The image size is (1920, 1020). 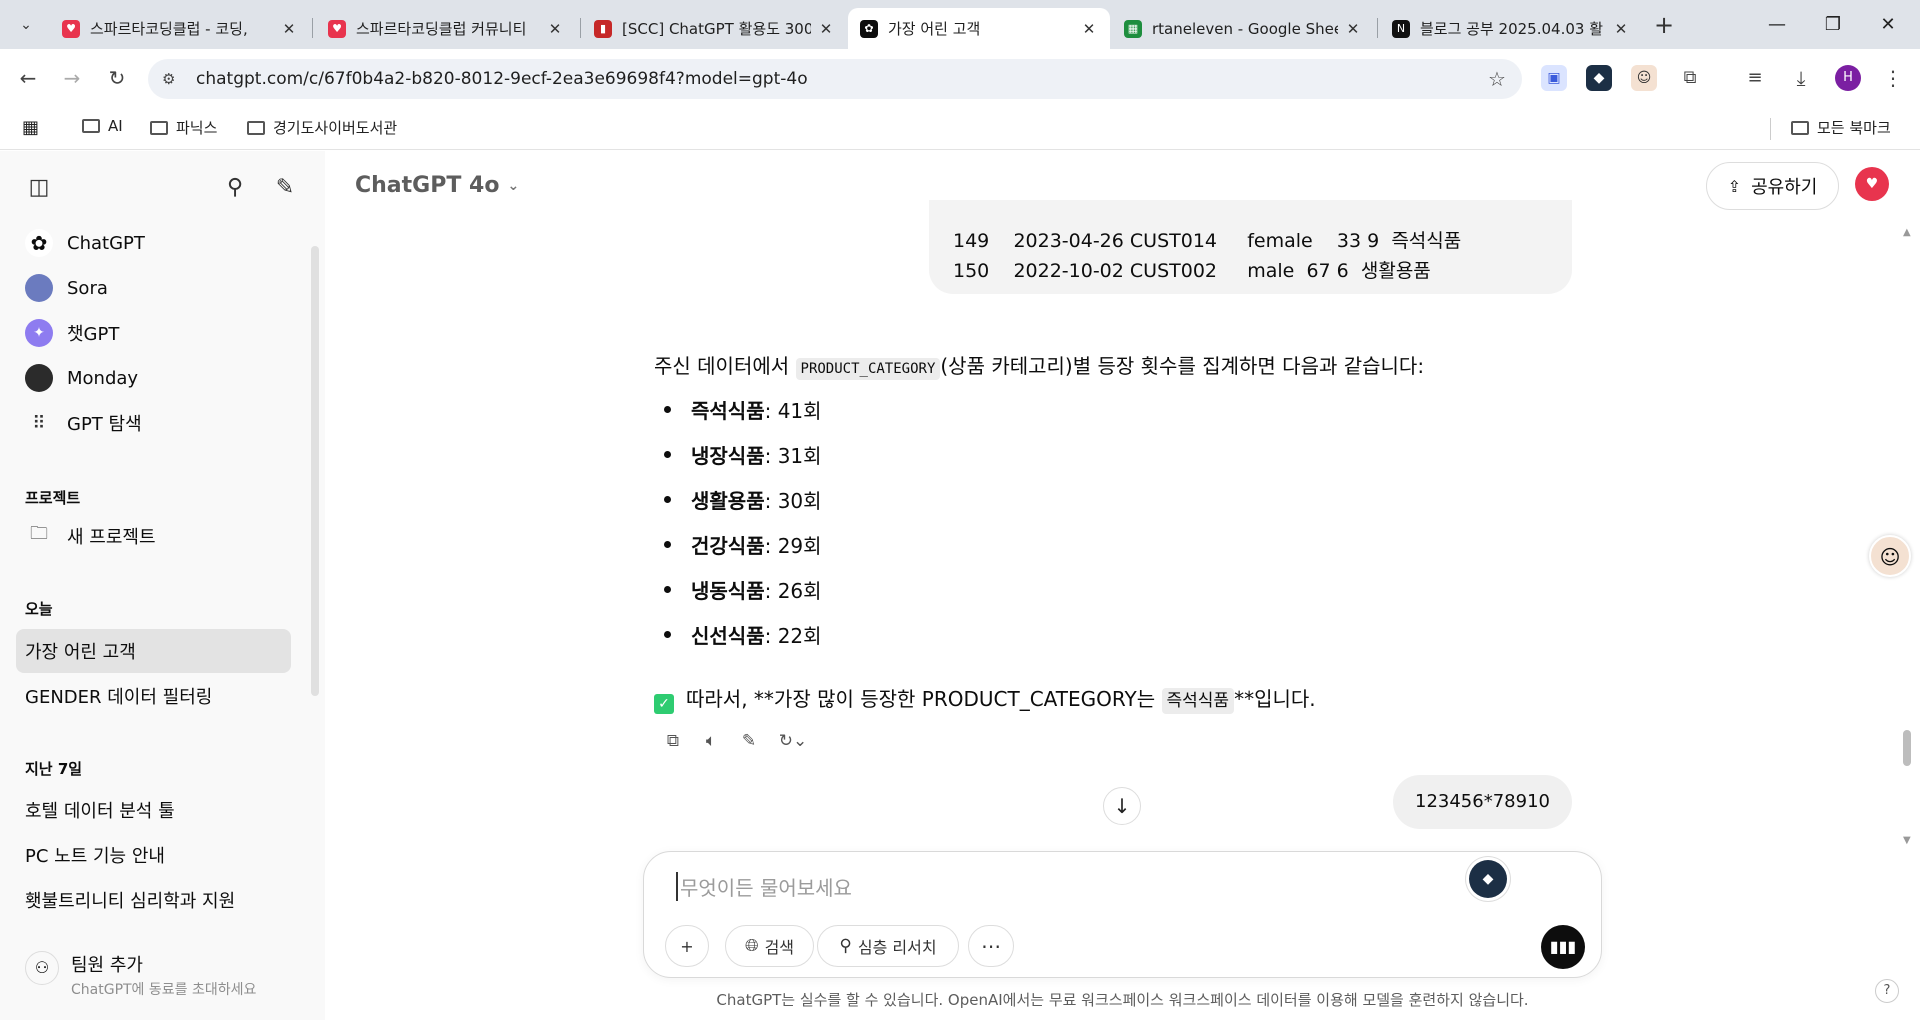 I want to click on attach-plus-icon: +, so click(x=687, y=946).